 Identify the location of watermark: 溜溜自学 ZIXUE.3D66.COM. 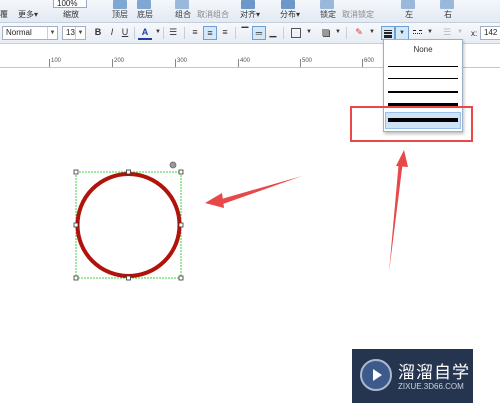
(412, 376).